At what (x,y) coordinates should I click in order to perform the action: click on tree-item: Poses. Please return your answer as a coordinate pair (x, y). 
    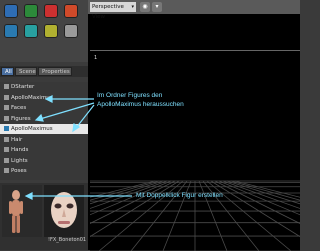
    Looking at the image, I should click on (44, 171).